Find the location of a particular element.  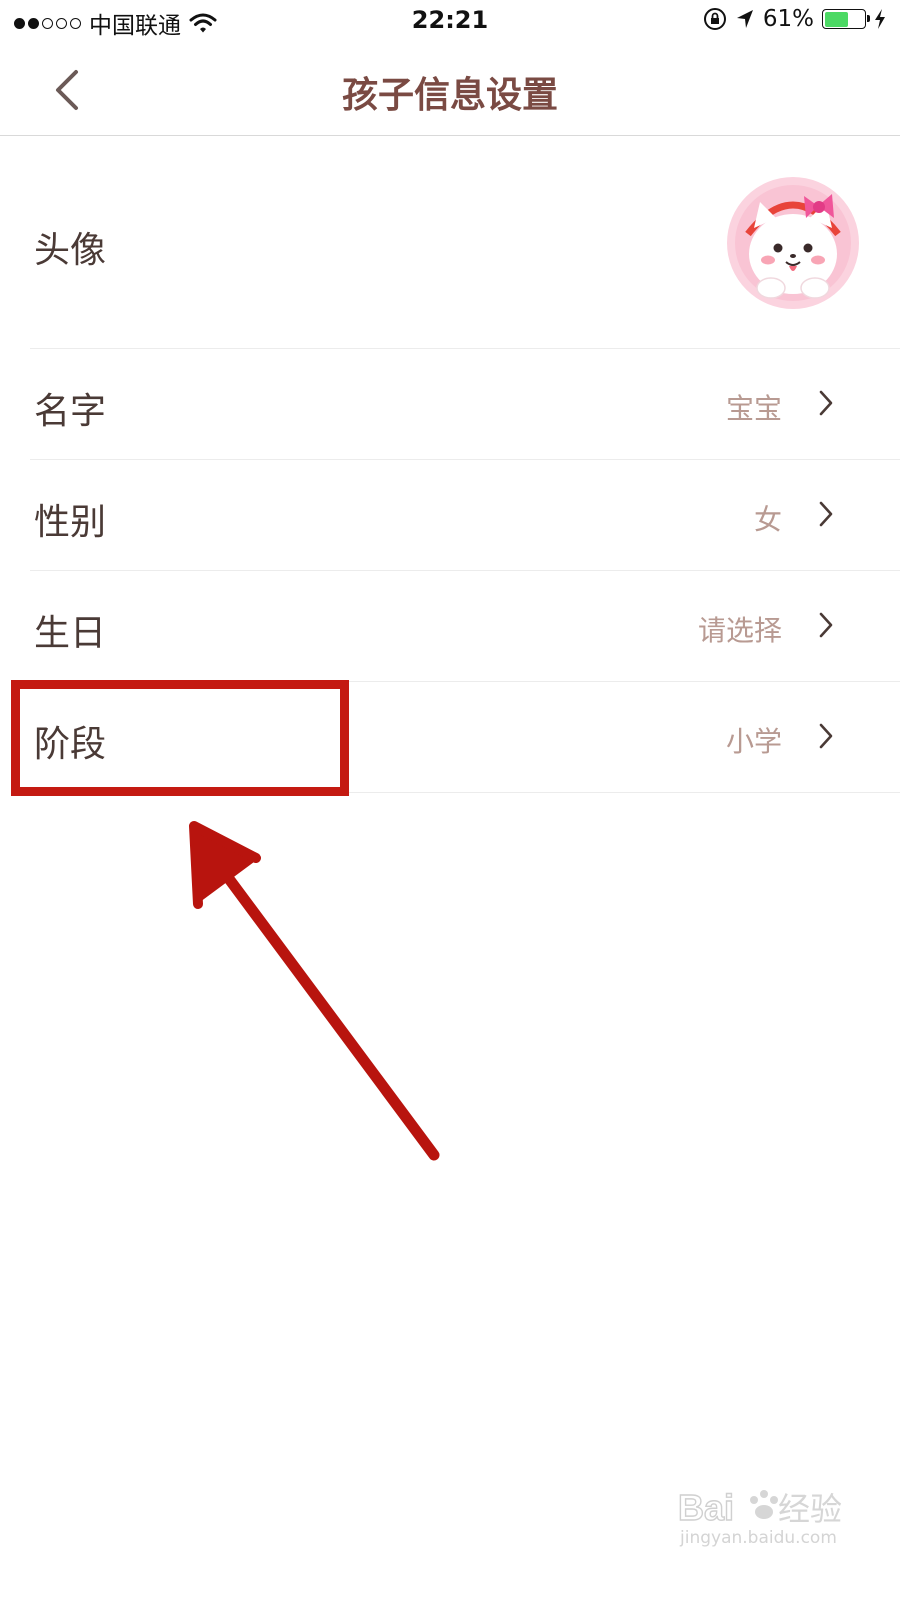

nav-bar: 孩子信息设置 is located at coordinates (450, 90).